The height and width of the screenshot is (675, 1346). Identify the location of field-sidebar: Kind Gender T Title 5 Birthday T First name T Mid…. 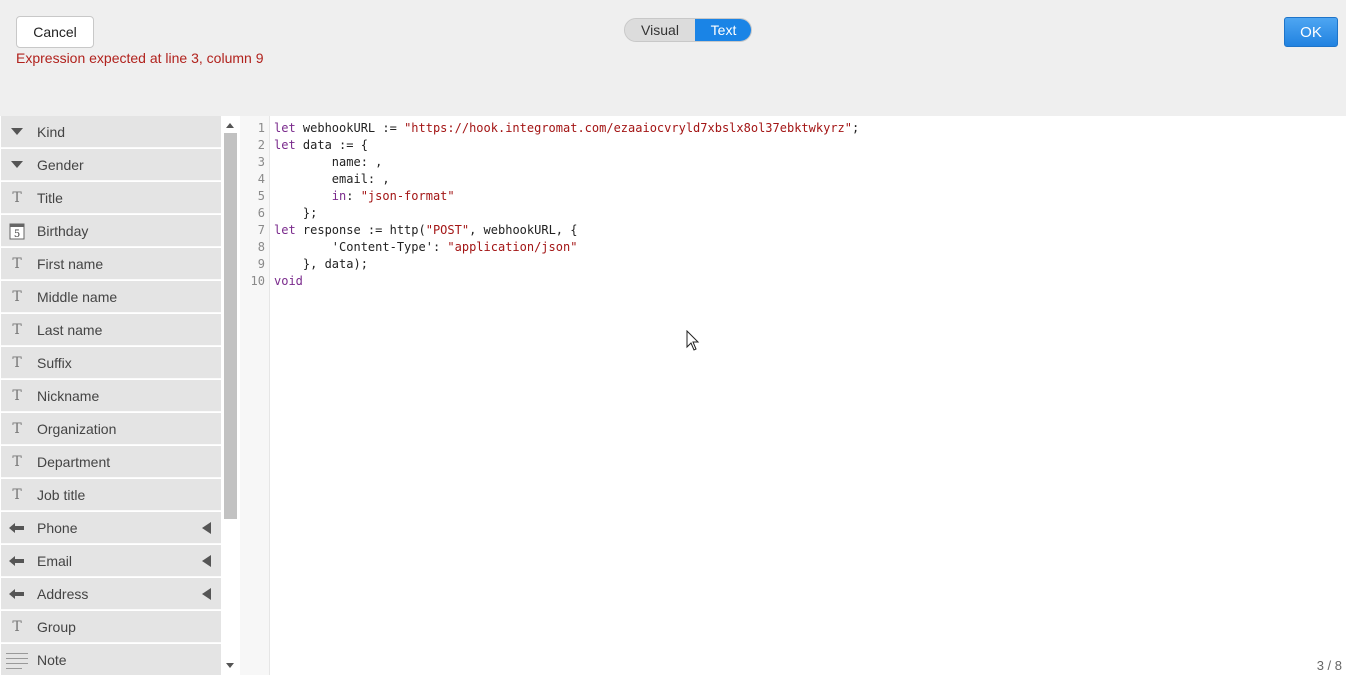
(120, 395).